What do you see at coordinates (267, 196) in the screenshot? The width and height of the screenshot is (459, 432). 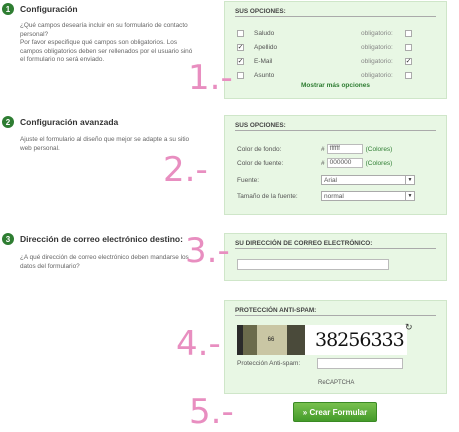 I see `font-size-label: Tamaño de la fuente:` at bounding box center [267, 196].